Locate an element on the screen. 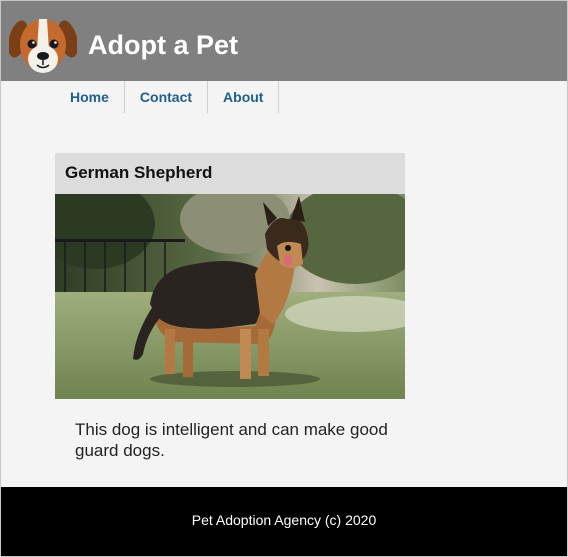 This screenshot has height=557, width=568. site-footer: Pet Adoption Agency (c) 2020 is located at coordinates (284, 522).